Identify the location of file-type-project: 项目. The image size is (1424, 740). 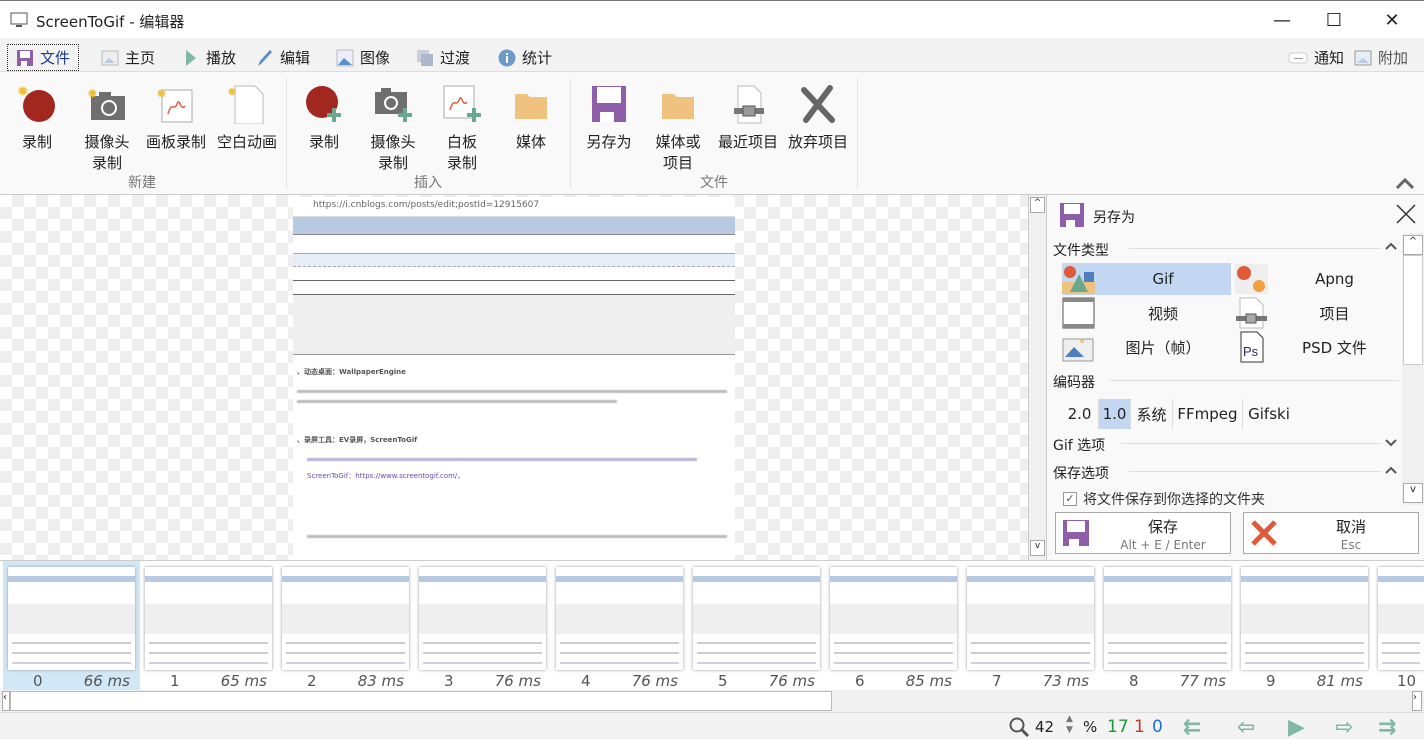
(1318, 313).